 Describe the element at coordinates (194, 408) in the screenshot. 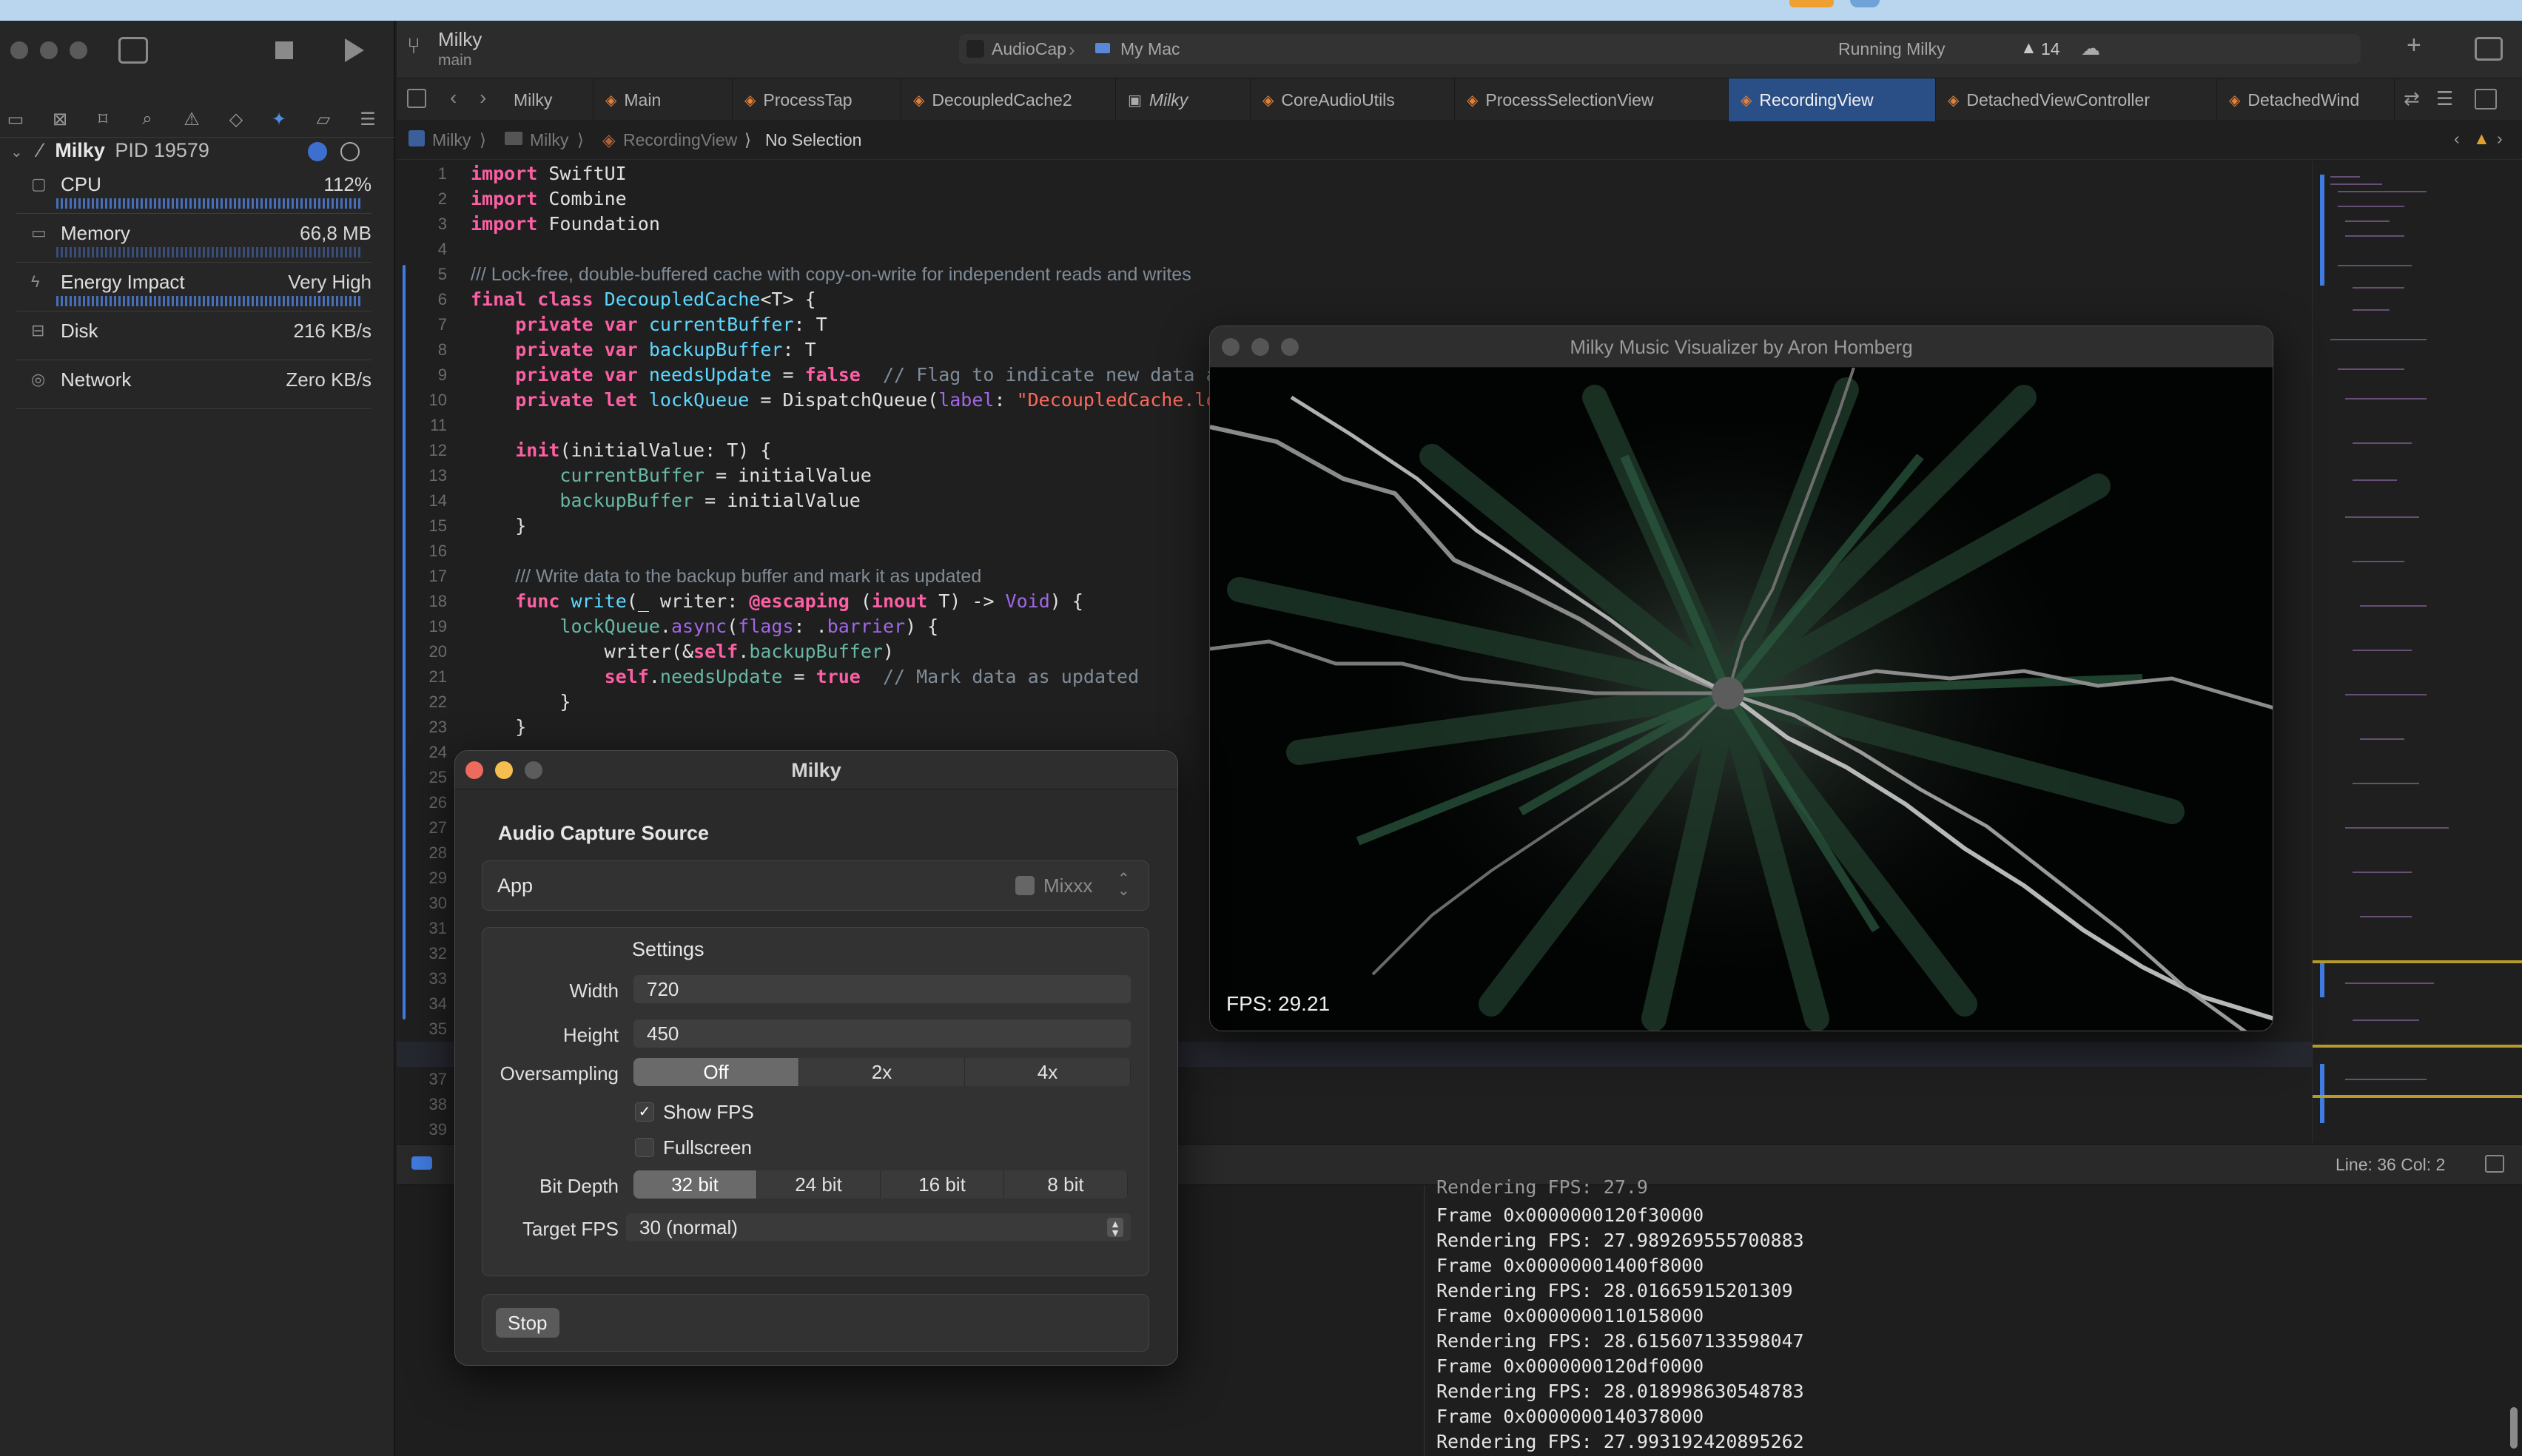

I see `divider` at that location.